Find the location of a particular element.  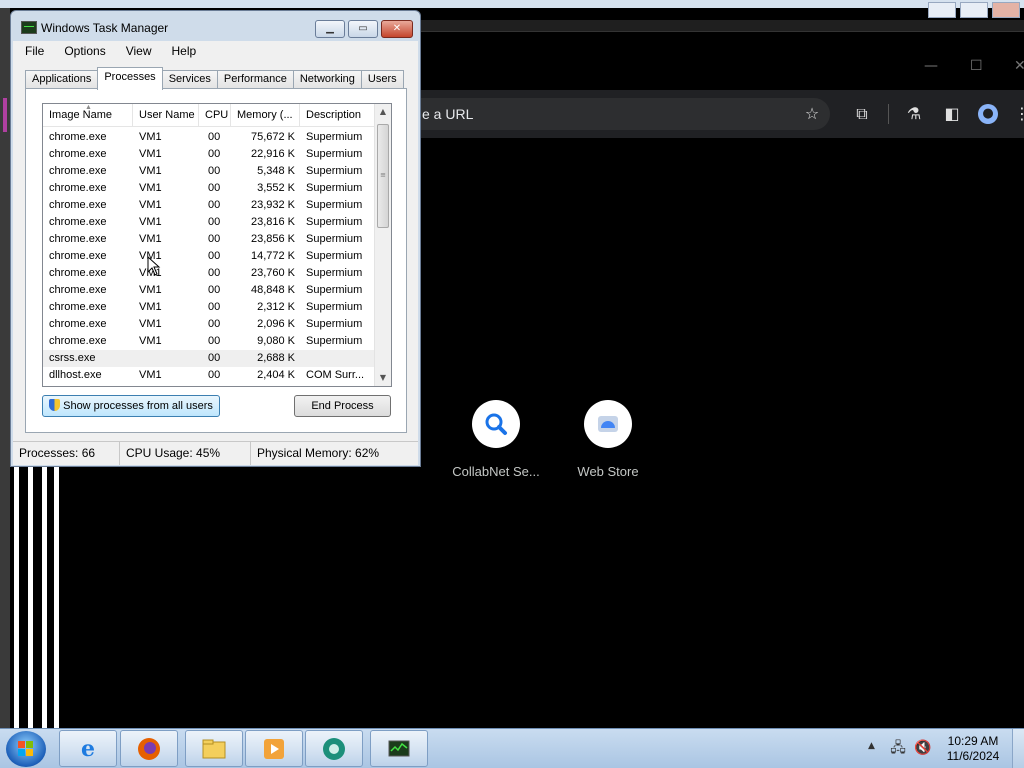

browser-toolbar: e a URL ☆ ⧉ ⚗ ◧ ● ⋮ is located at coordinates (722, 114).